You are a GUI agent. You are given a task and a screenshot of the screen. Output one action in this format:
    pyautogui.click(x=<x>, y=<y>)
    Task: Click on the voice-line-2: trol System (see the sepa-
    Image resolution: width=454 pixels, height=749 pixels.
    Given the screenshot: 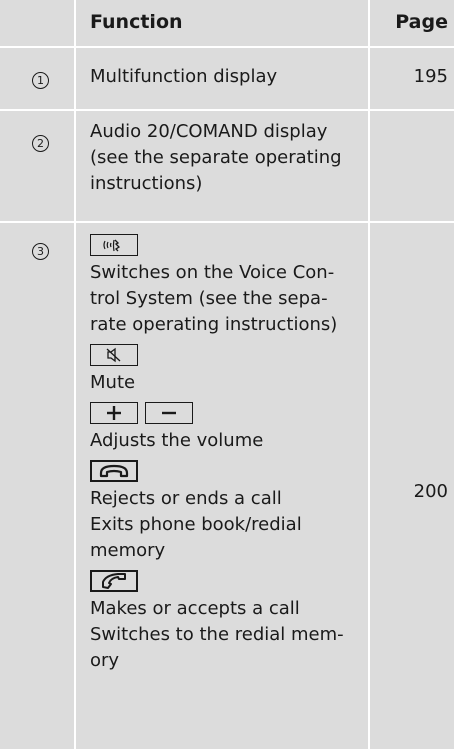 What is the action you would take?
    pyautogui.click(x=209, y=298)
    